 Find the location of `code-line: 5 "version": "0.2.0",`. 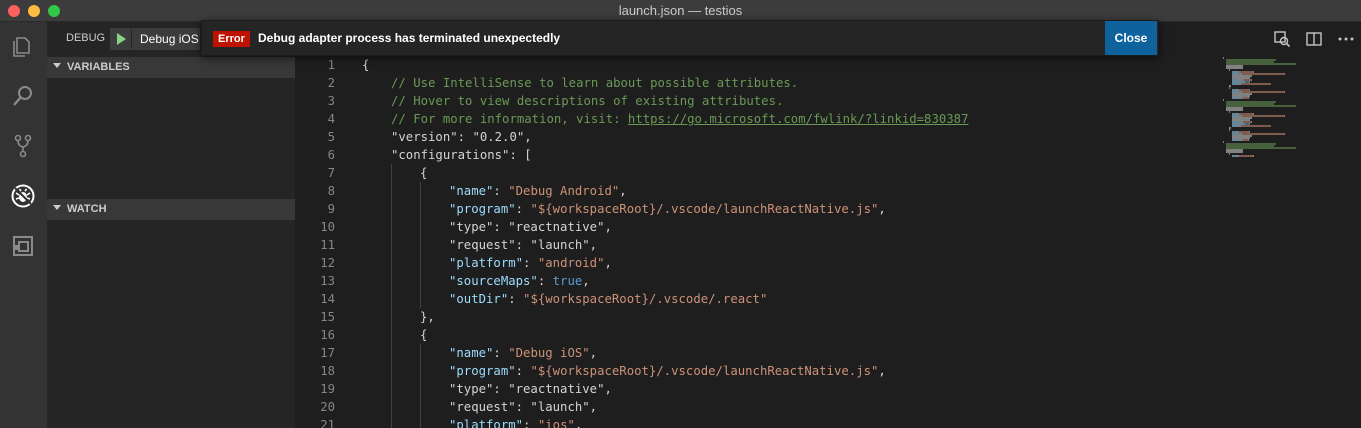

code-line: 5 "version": "0.2.0", is located at coordinates (760, 137).